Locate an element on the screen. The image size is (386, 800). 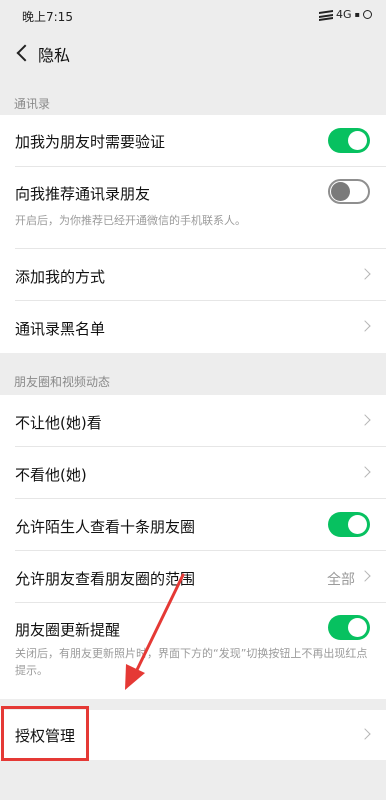
section-header-moments: 朋友圈和视频动态 is located at coordinates (62, 382).